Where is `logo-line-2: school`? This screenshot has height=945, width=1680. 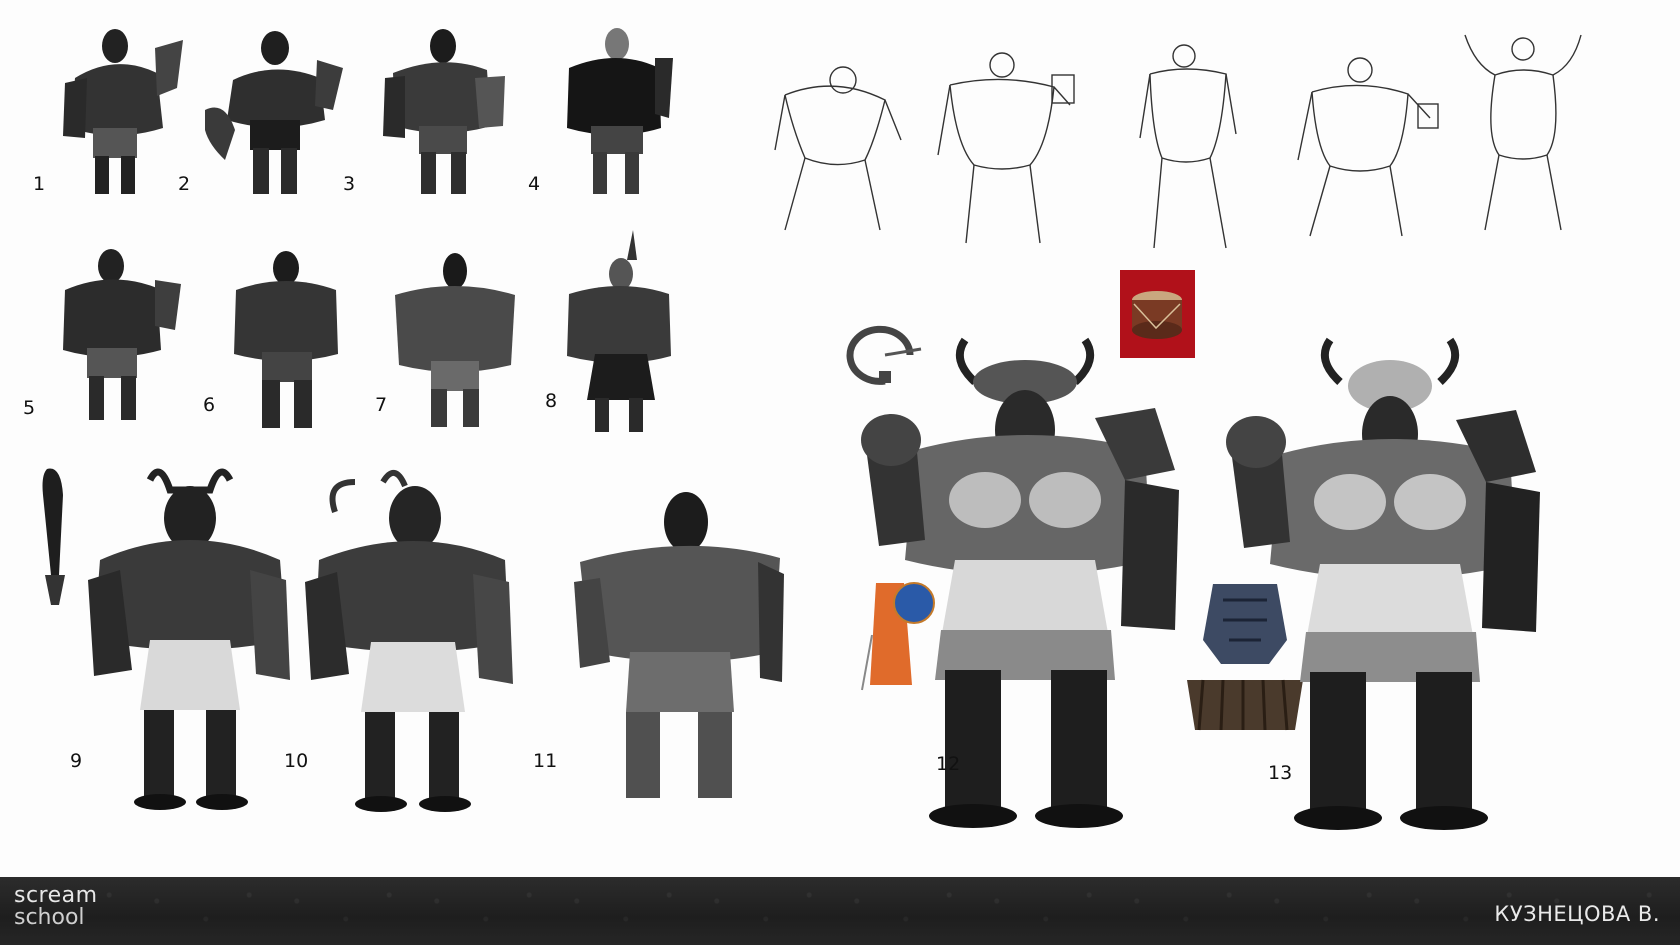
logo-line-2: school is located at coordinates (49, 917).